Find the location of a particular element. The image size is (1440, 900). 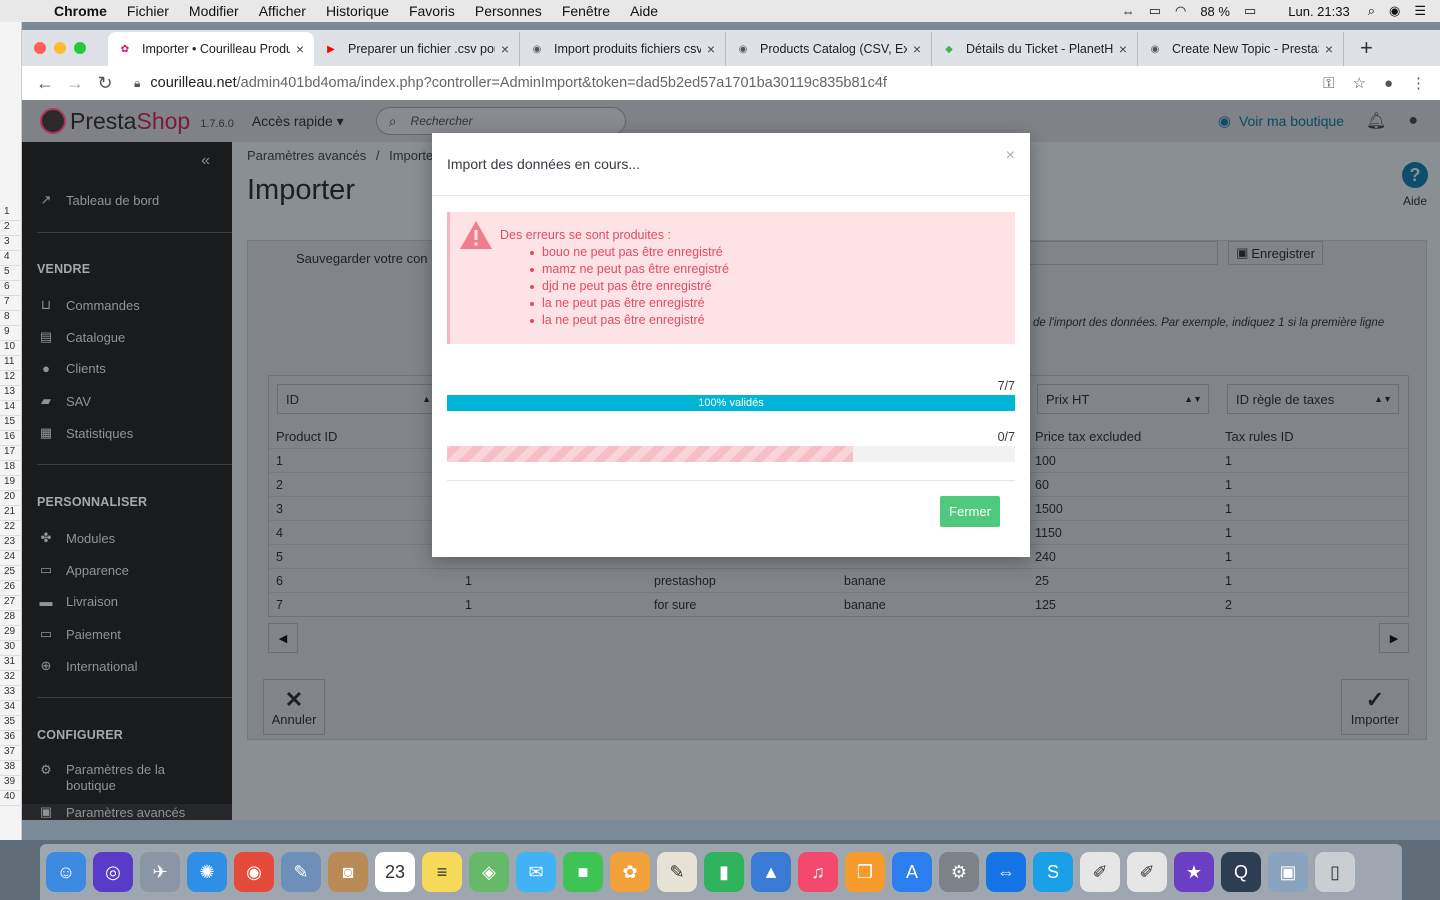

close-window-button is located at coordinates (40, 48).